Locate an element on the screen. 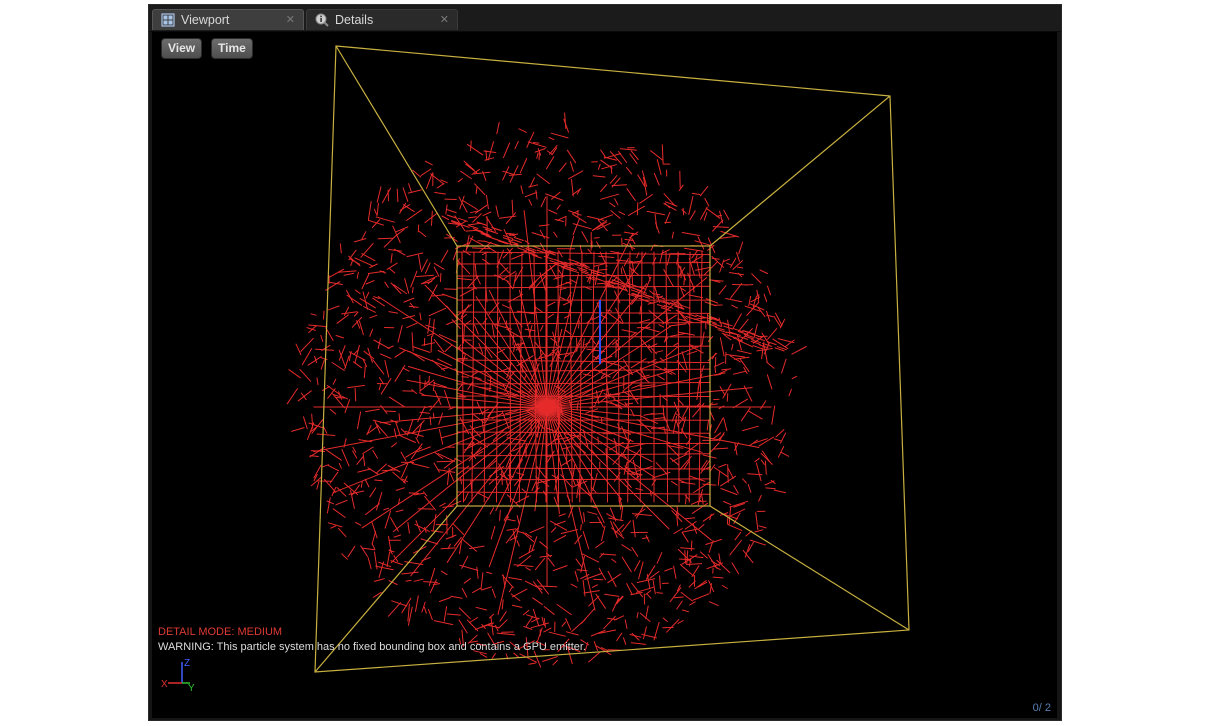 The height and width of the screenshot is (726, 1212). tab-details: Details ✕ is located at coordinates (382, 19).